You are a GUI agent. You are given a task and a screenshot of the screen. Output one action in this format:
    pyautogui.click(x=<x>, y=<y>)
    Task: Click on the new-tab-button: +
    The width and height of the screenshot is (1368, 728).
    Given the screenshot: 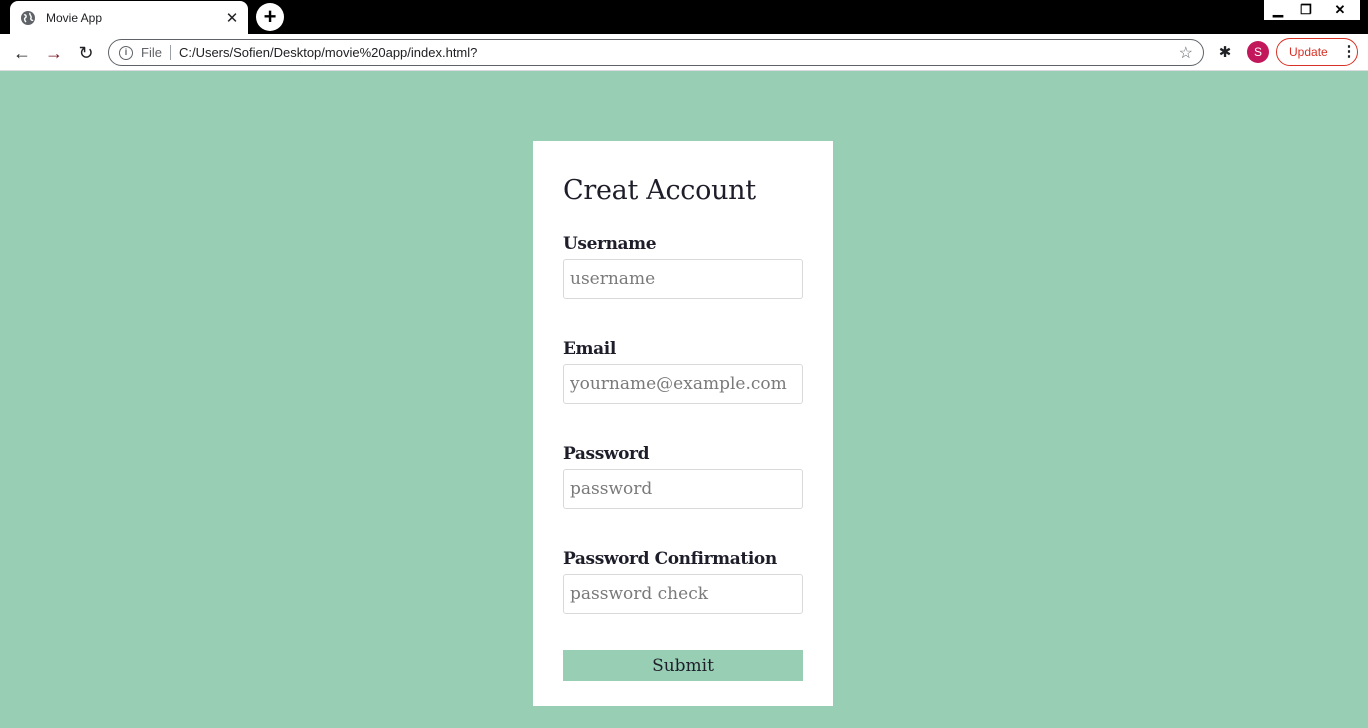 What is the action you would take?
    pyautogui.click(x=270, y=17)
    